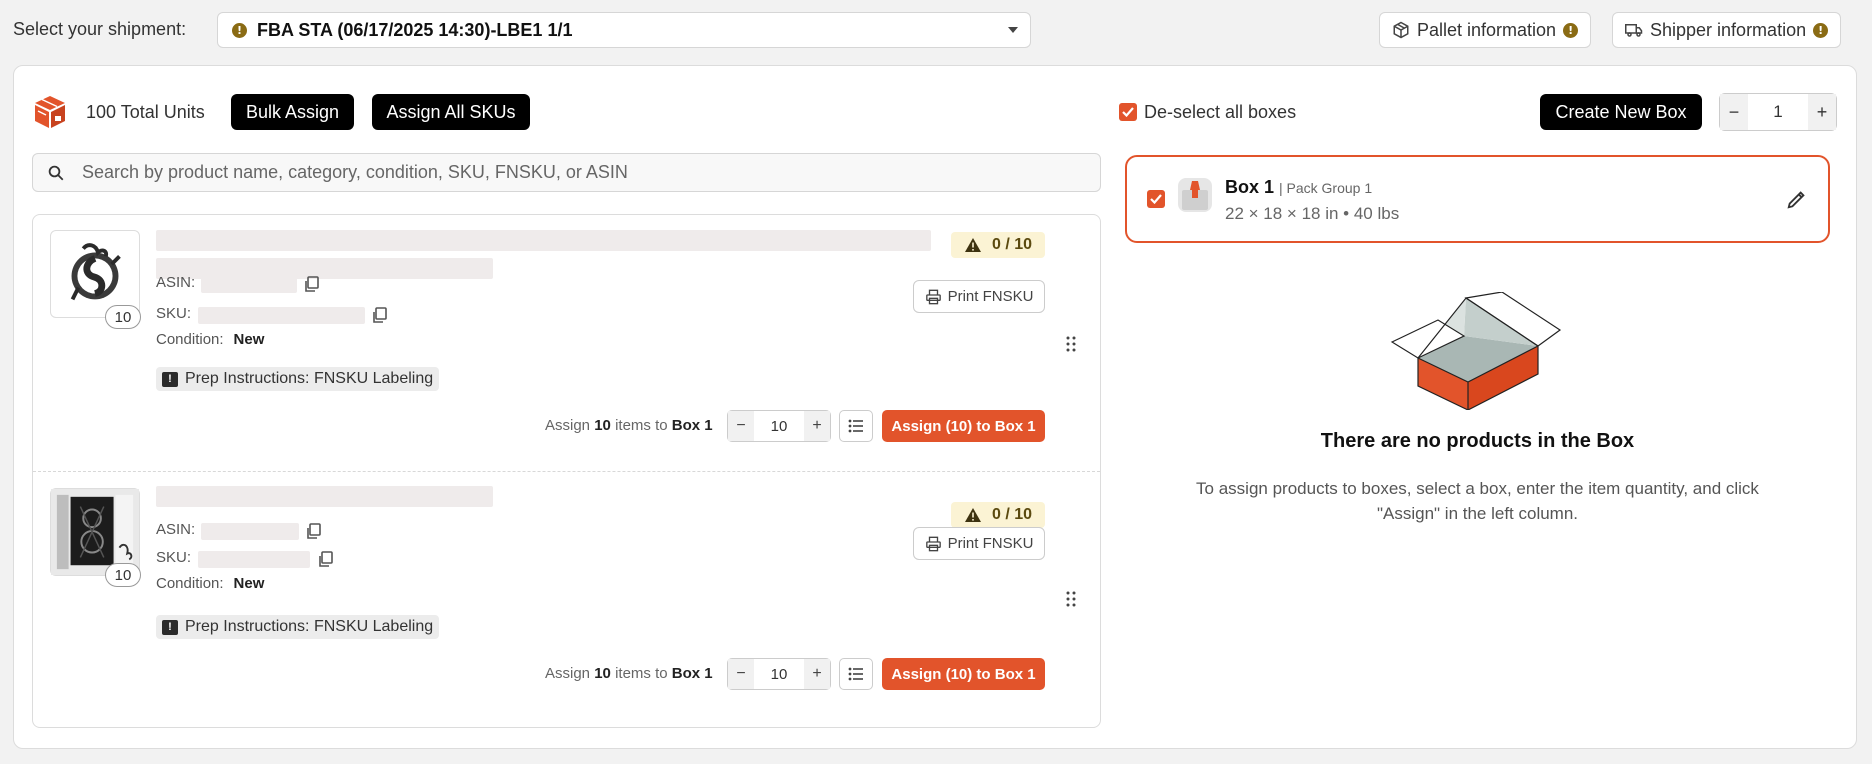  I want to click on shipment-value: FBA STA (06/17/2025 14:30)-LBE1 1/1, so click(415, 29).